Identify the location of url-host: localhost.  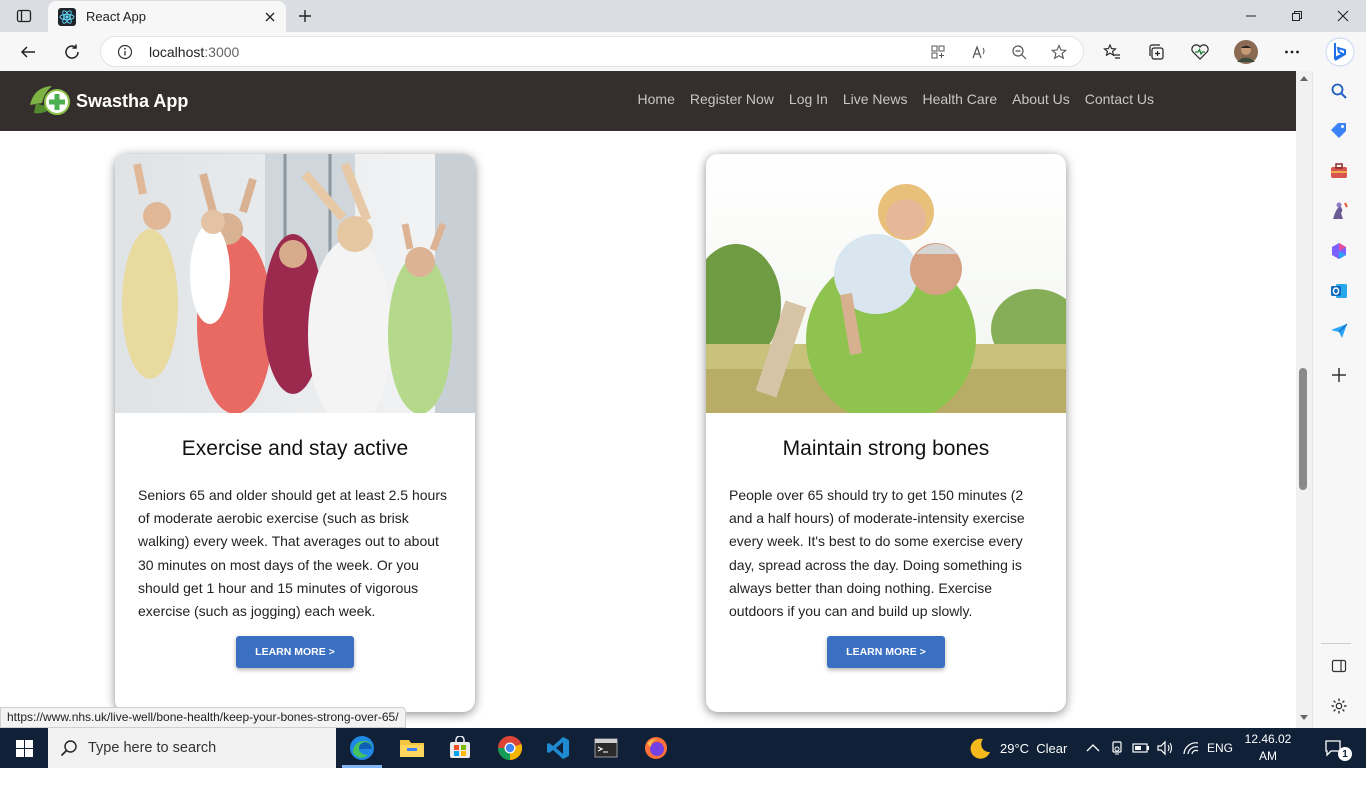
(177, 52).